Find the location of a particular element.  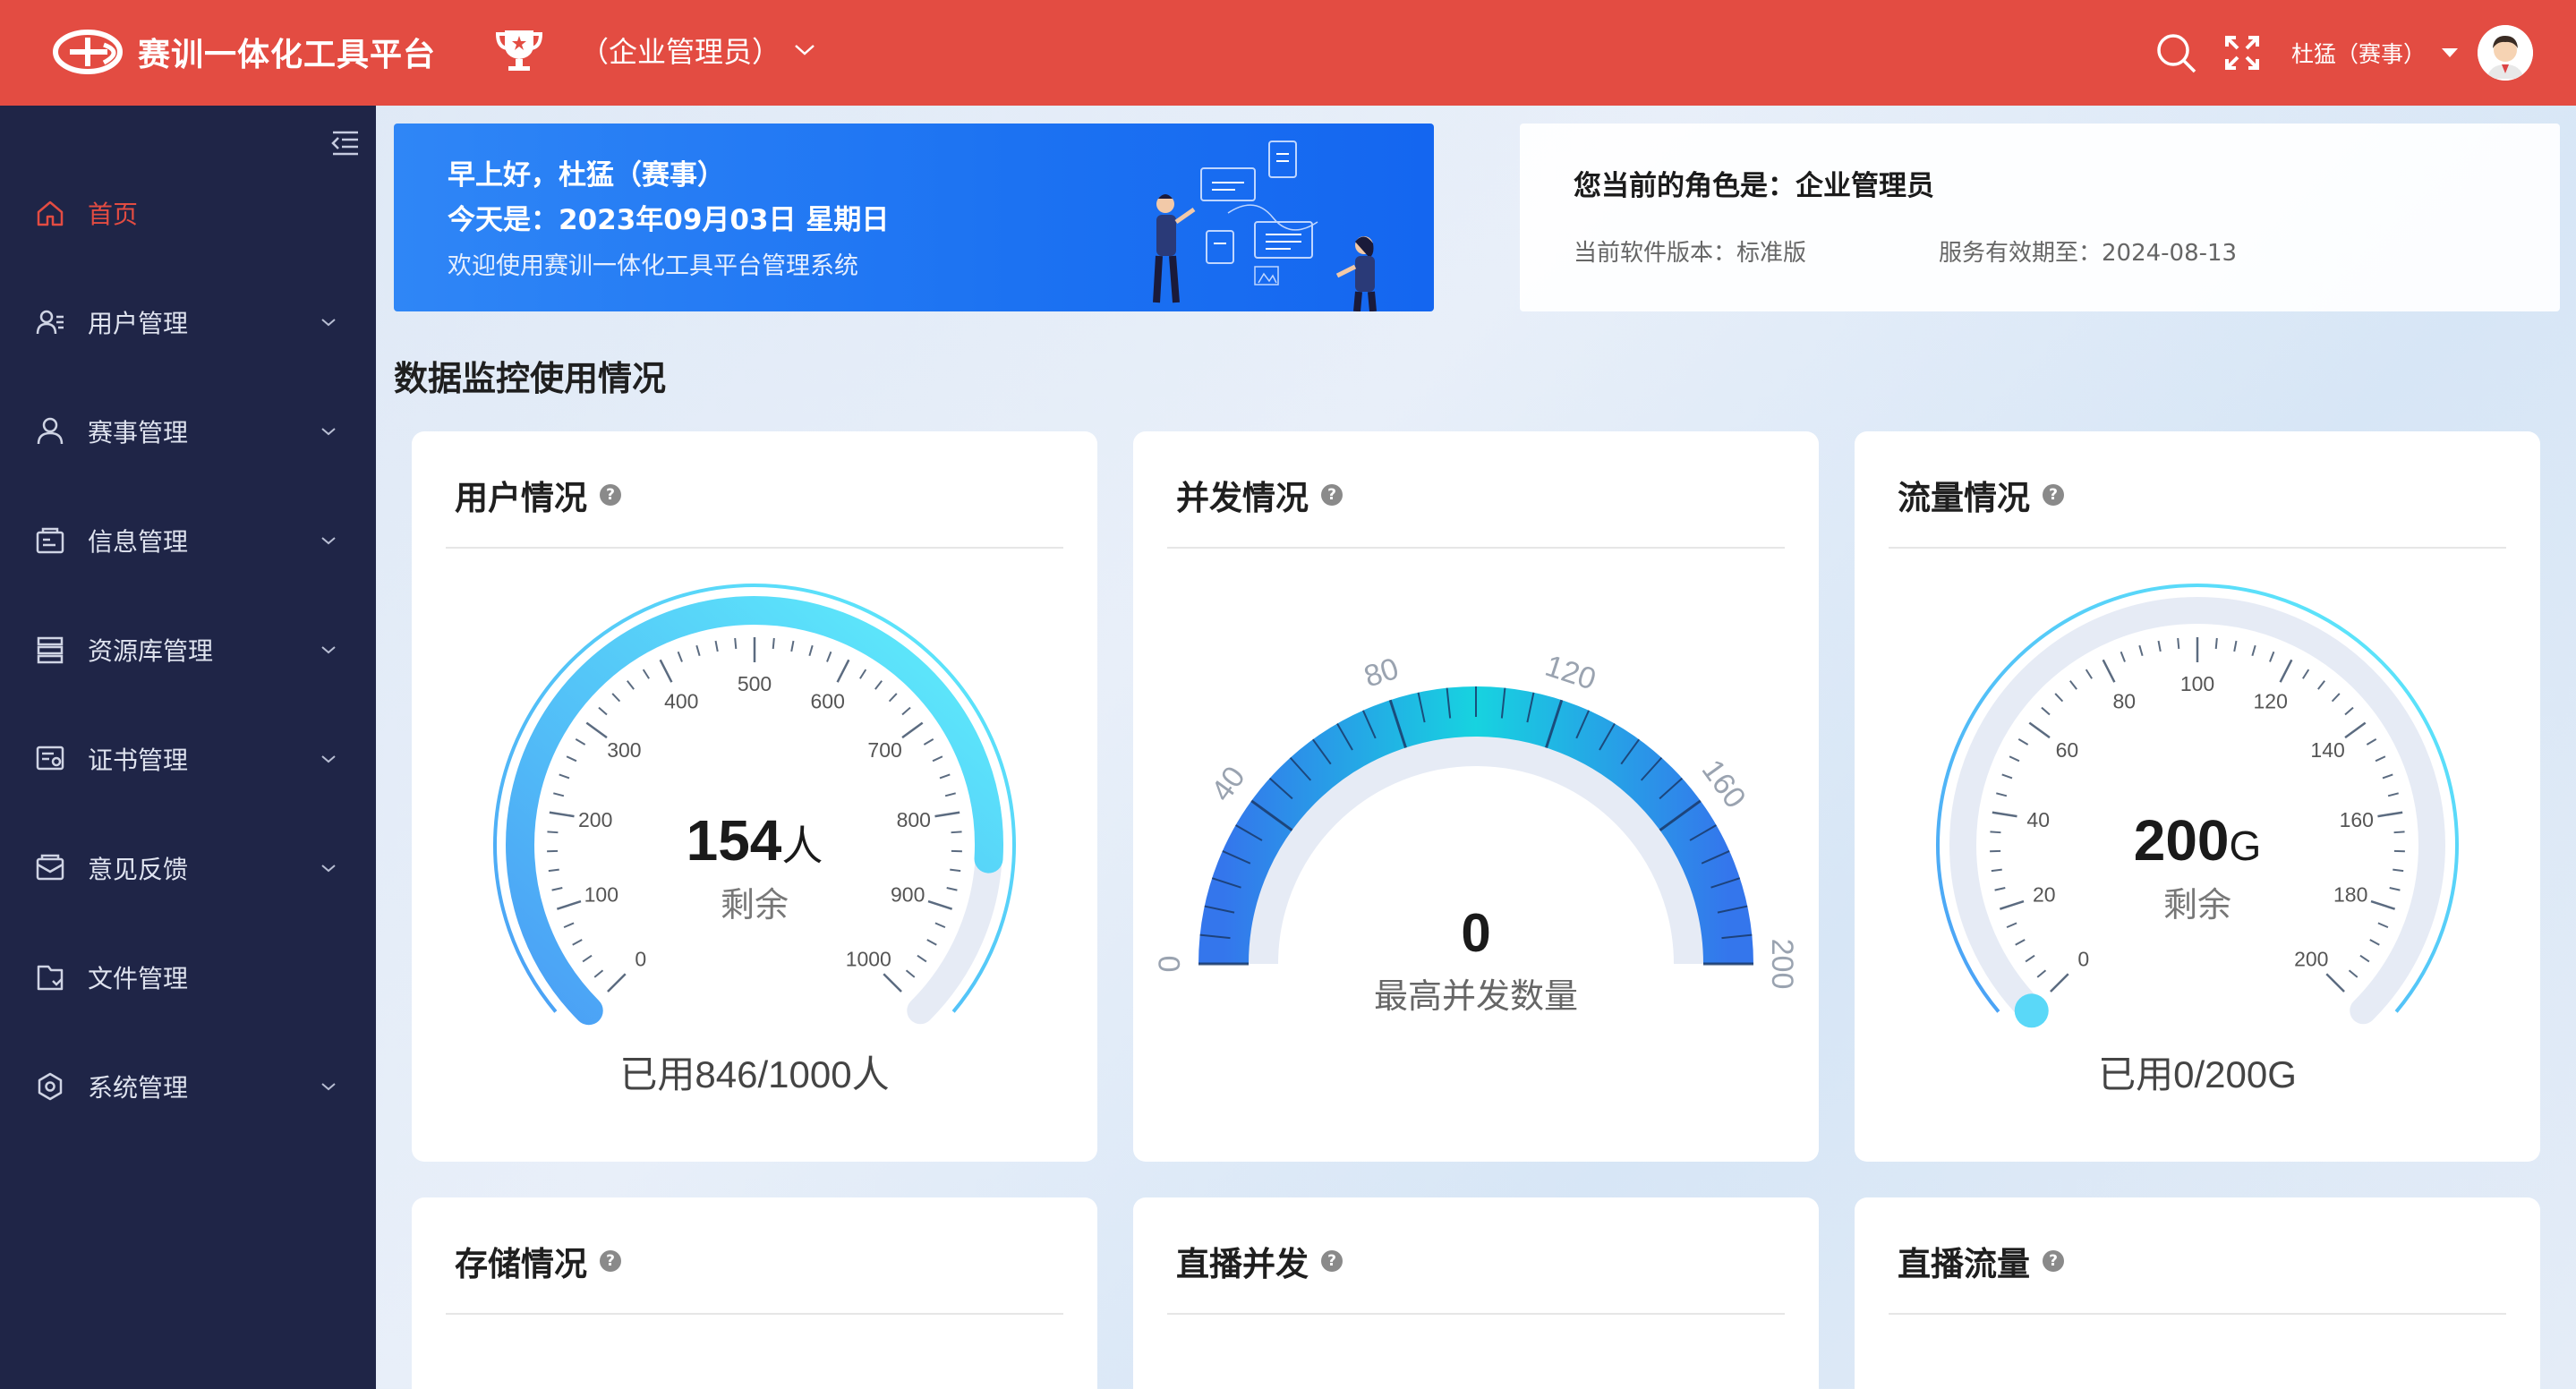

sidebar-item-6: 意见反馈 is located at coordinates (188, 868).